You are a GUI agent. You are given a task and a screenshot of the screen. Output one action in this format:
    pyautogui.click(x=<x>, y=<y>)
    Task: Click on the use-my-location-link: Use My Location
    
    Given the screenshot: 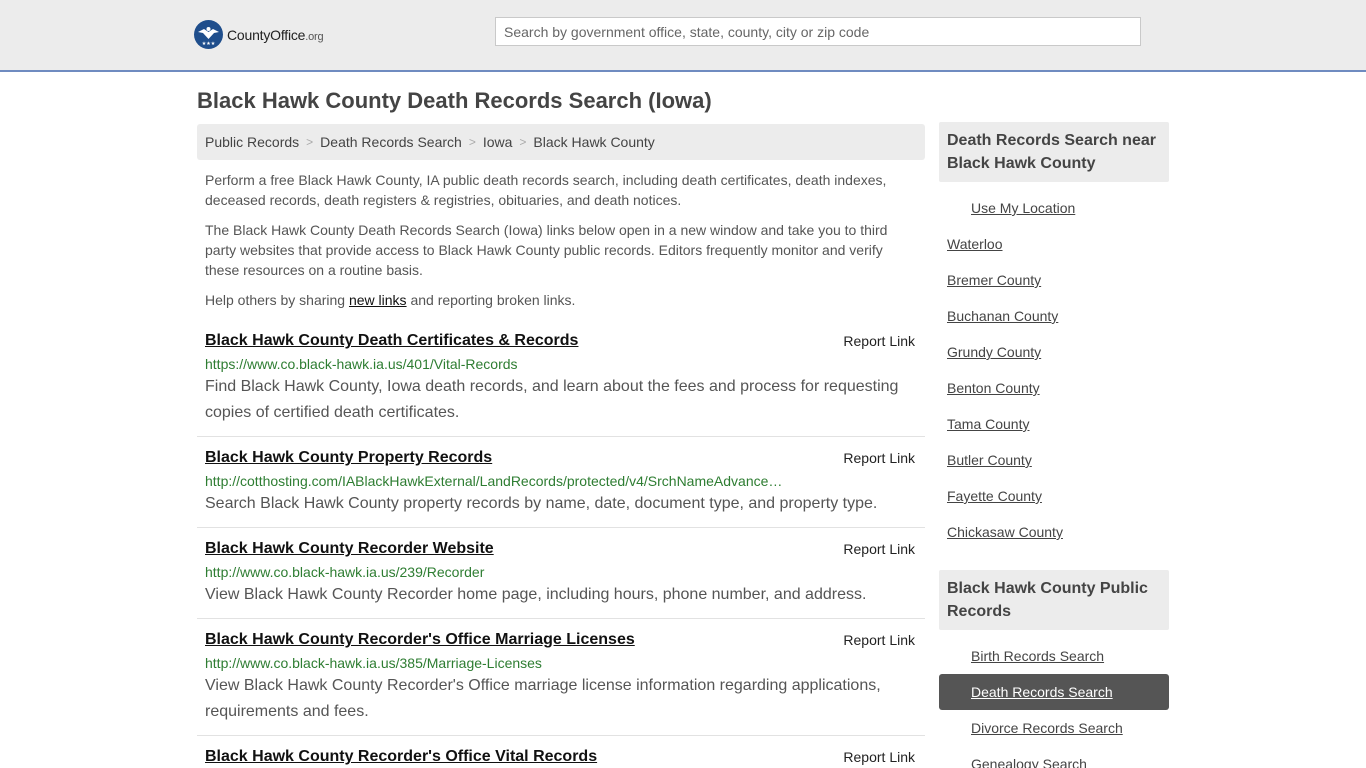 What is the action you would take?
    pyautogui.click(x=1023, y=208)
    